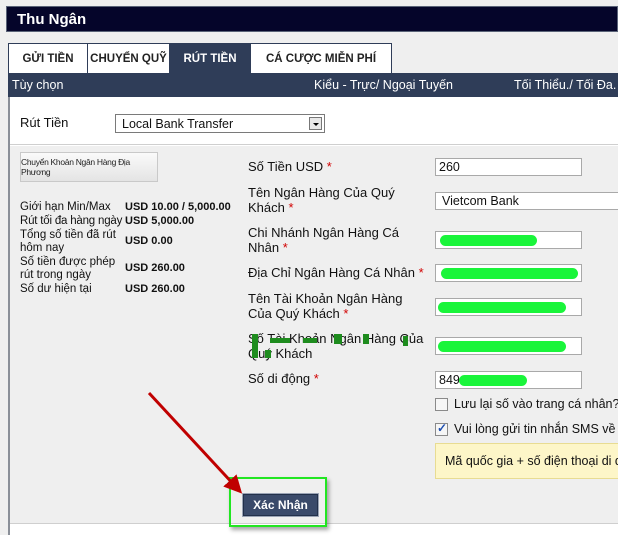 This screenshot has width=618, height=535. I want to click on limit-row: Rút tối đa hàng ngày USD 5,000.00, so click(132, 221).